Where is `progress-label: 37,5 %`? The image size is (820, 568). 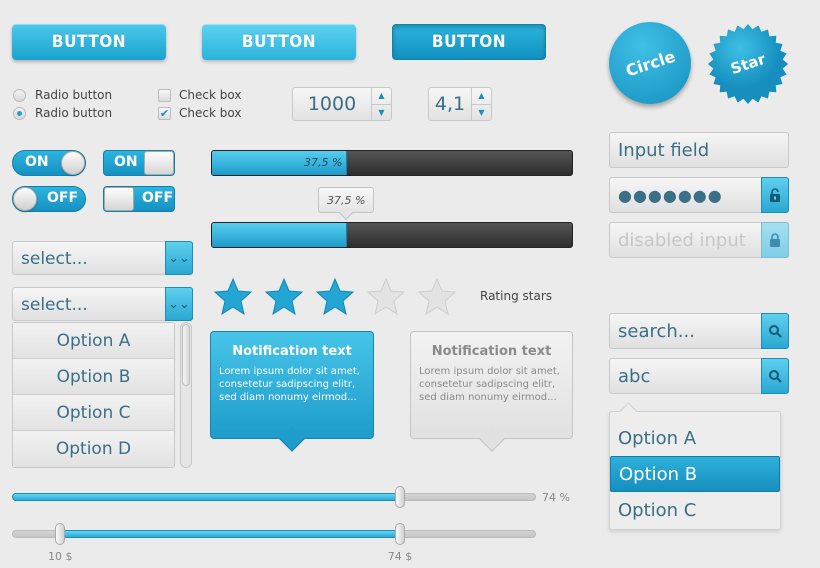
progress-label: 37,5 % is located at coordinates (323, 162).